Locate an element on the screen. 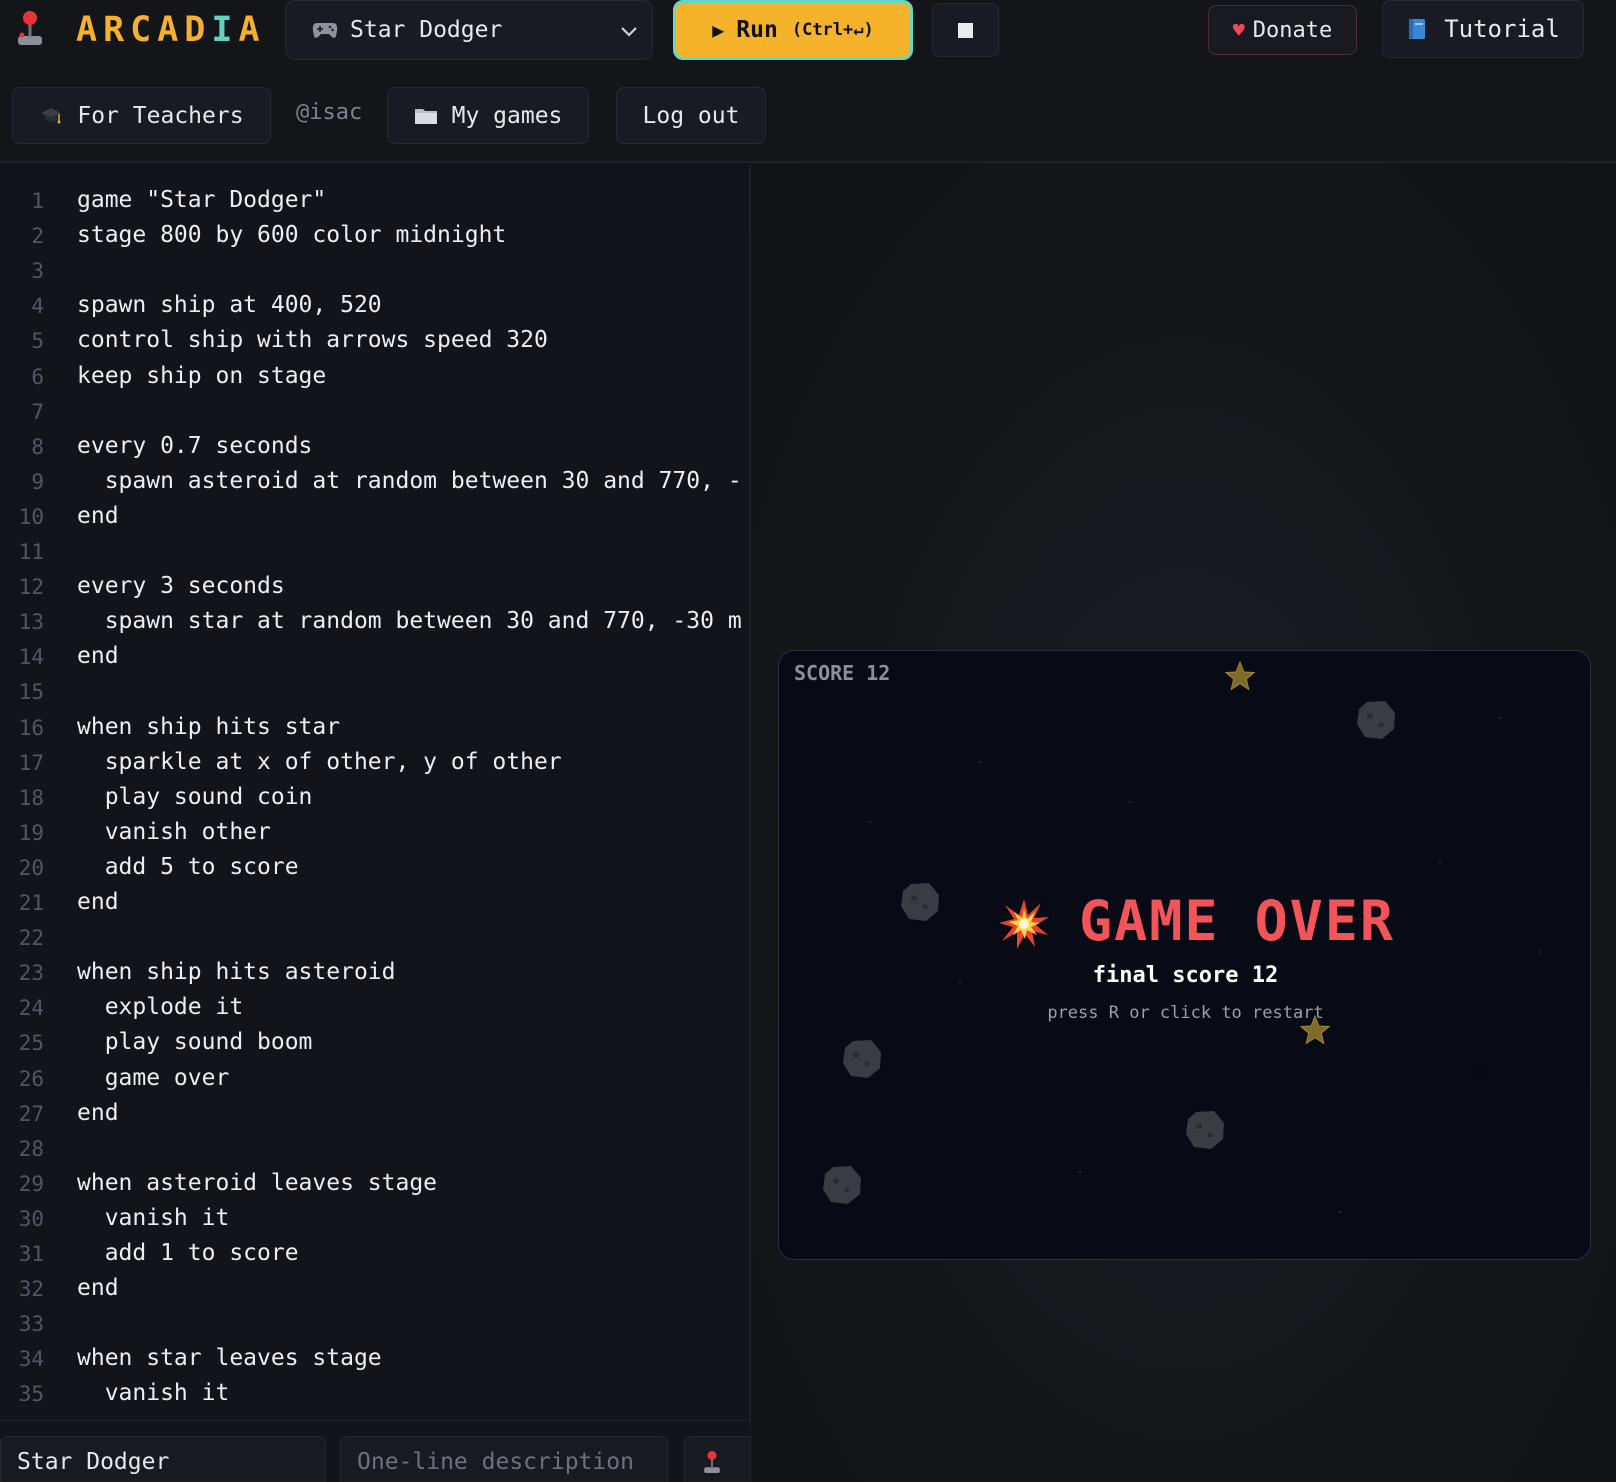 The width and height of the screenshot is (1616, 1482). tutorial-button: Tutorial is located at coordinates (1483, 29).